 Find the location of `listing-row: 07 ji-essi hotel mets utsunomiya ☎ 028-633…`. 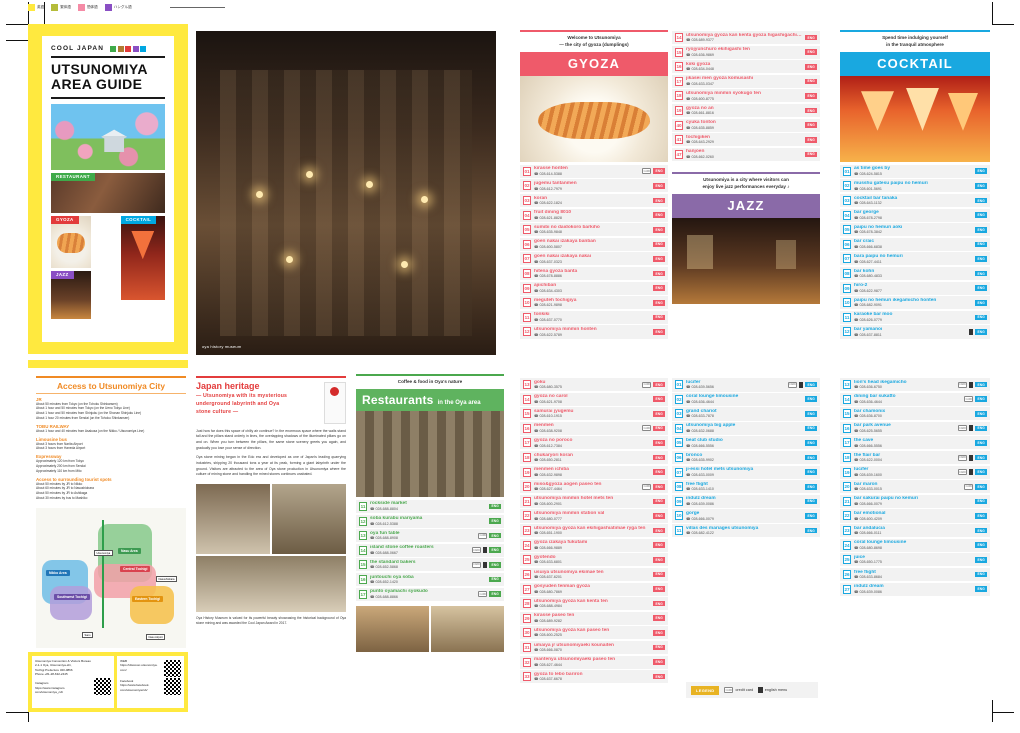

listing-row: 07 ji-essi hotel mets utsunomiya ☎ 028-633… is located at coordinates (746, 472).